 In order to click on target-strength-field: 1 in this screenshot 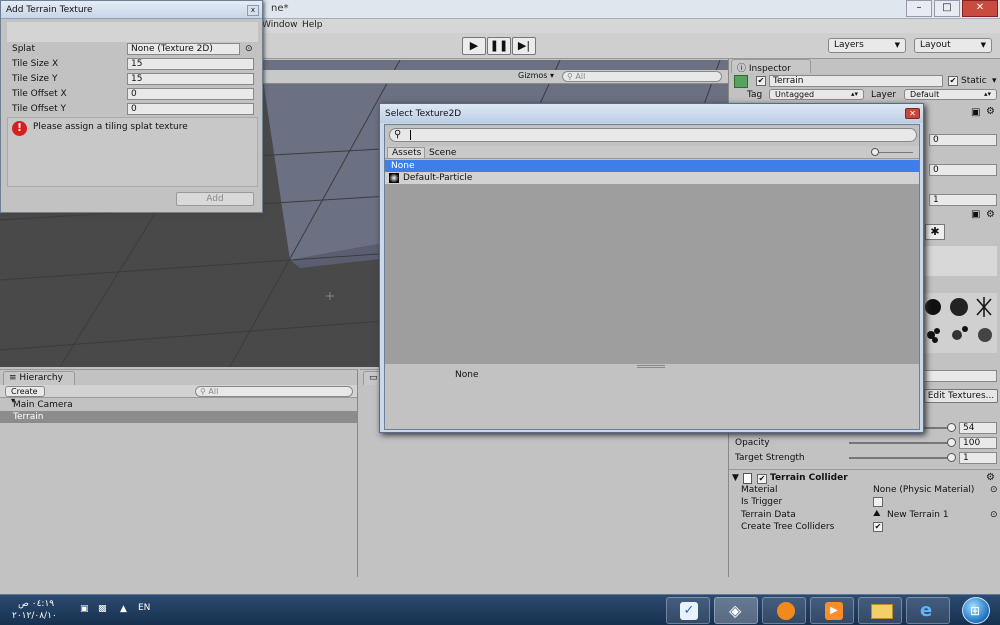, I will do `click(978, 458)`.